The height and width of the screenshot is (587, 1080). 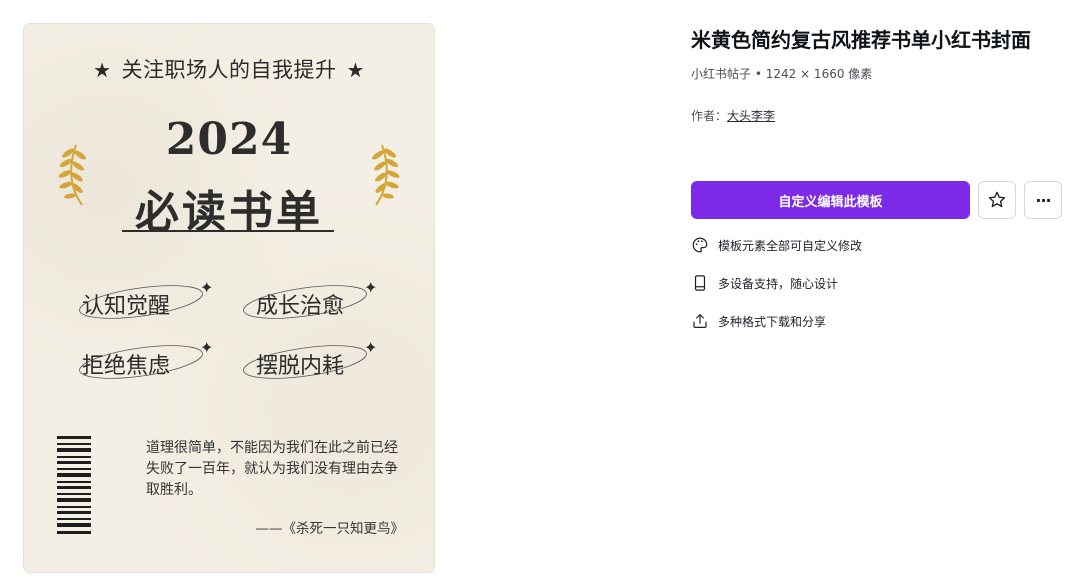 I want to click on phone-icon, so click(x=700, y=283).